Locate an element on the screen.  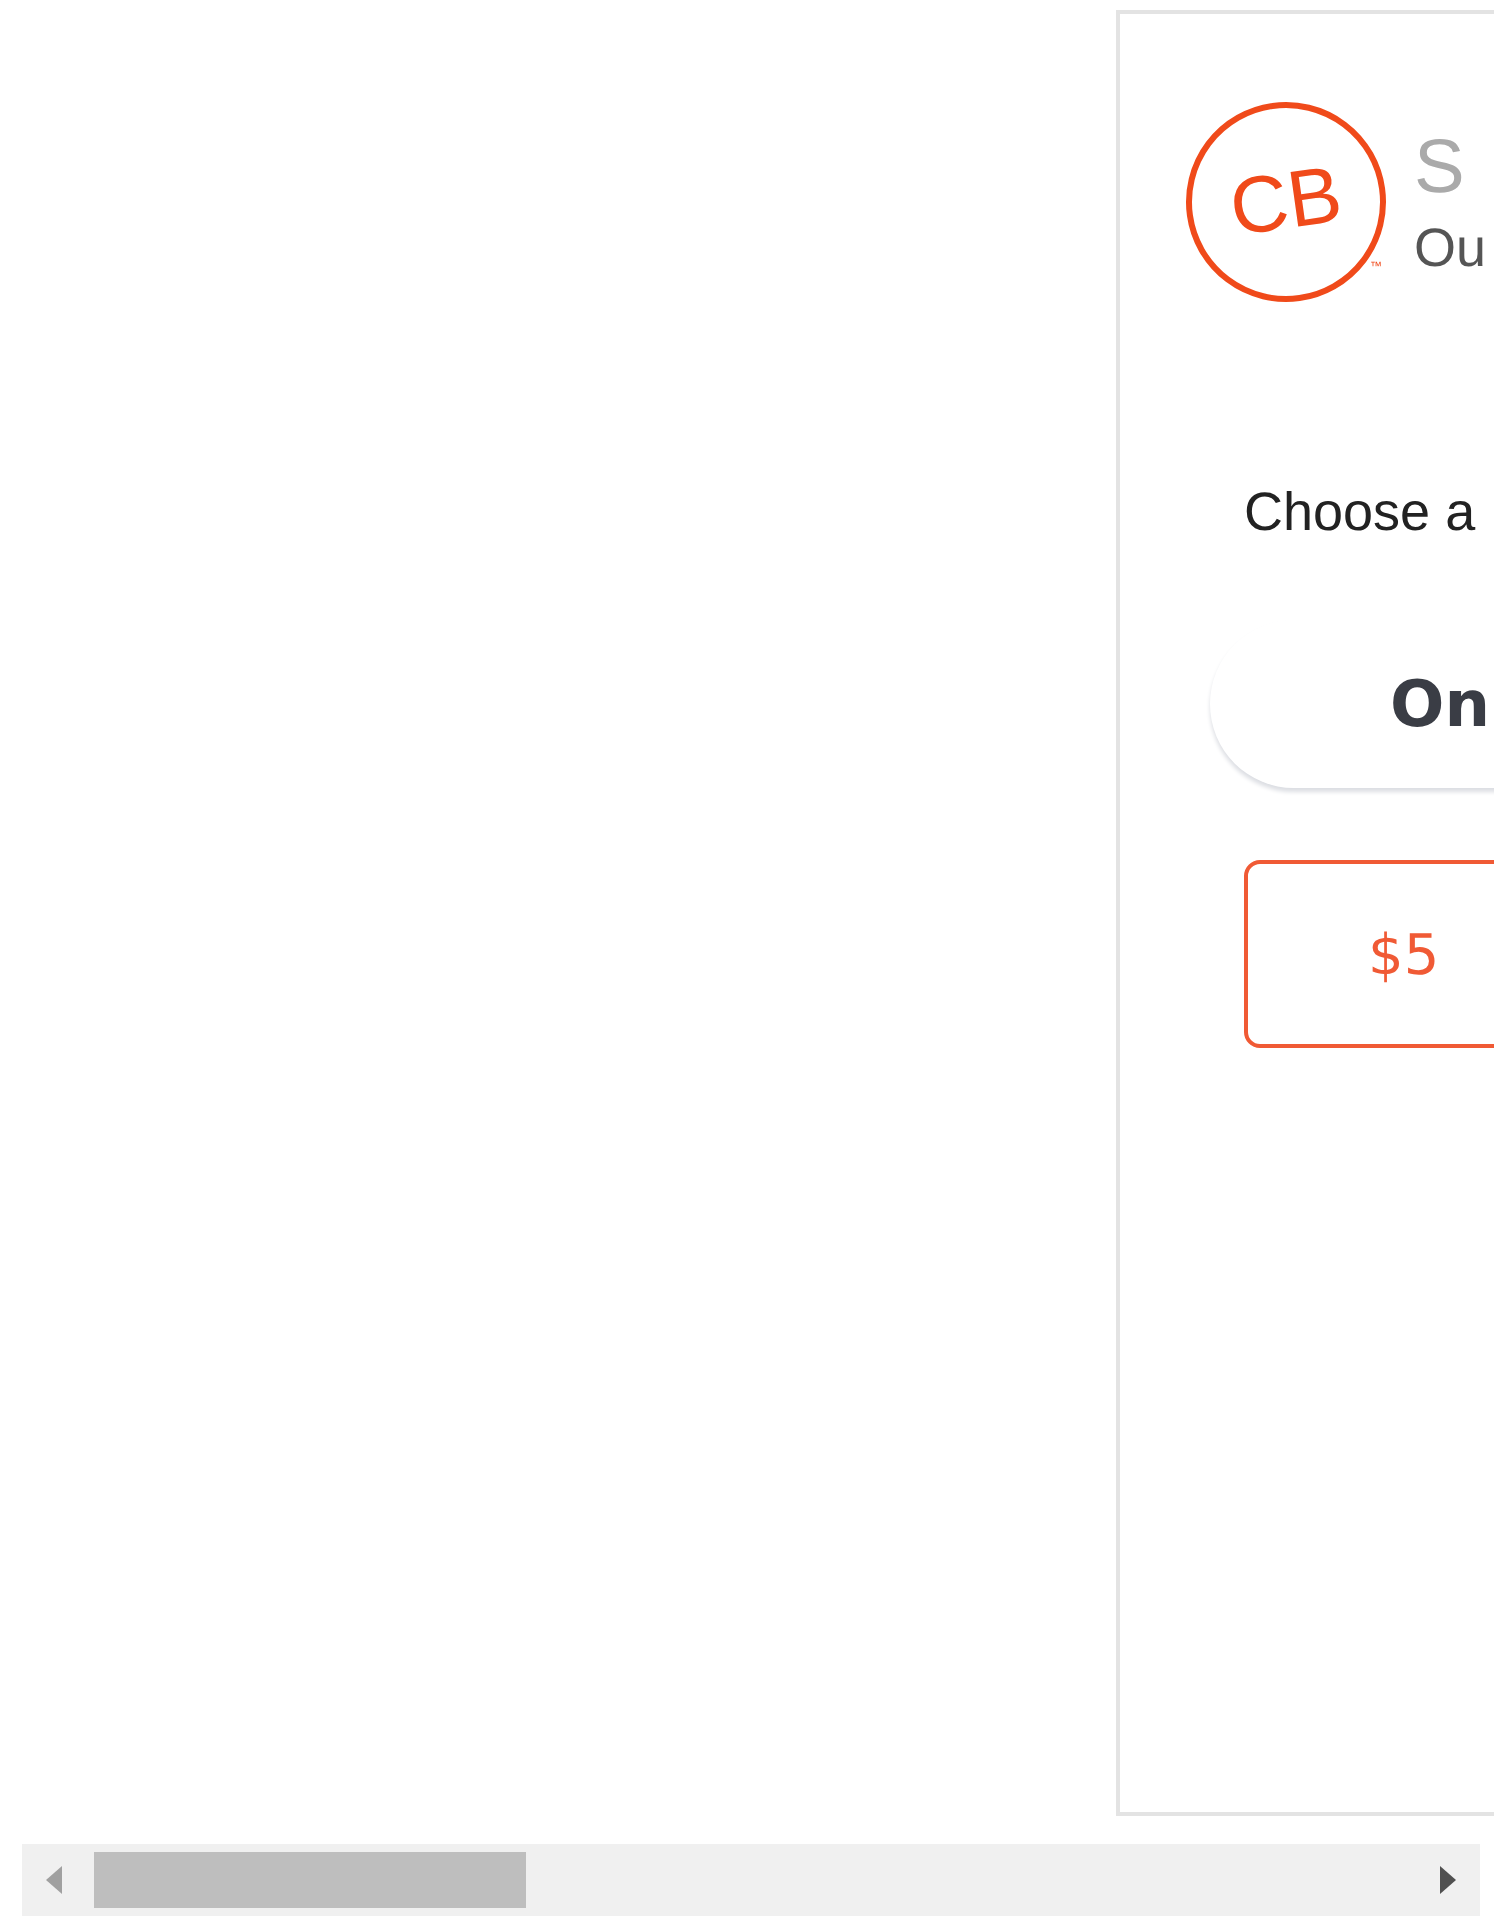
scroll-left-icon is located at coordinates (54, 1880).